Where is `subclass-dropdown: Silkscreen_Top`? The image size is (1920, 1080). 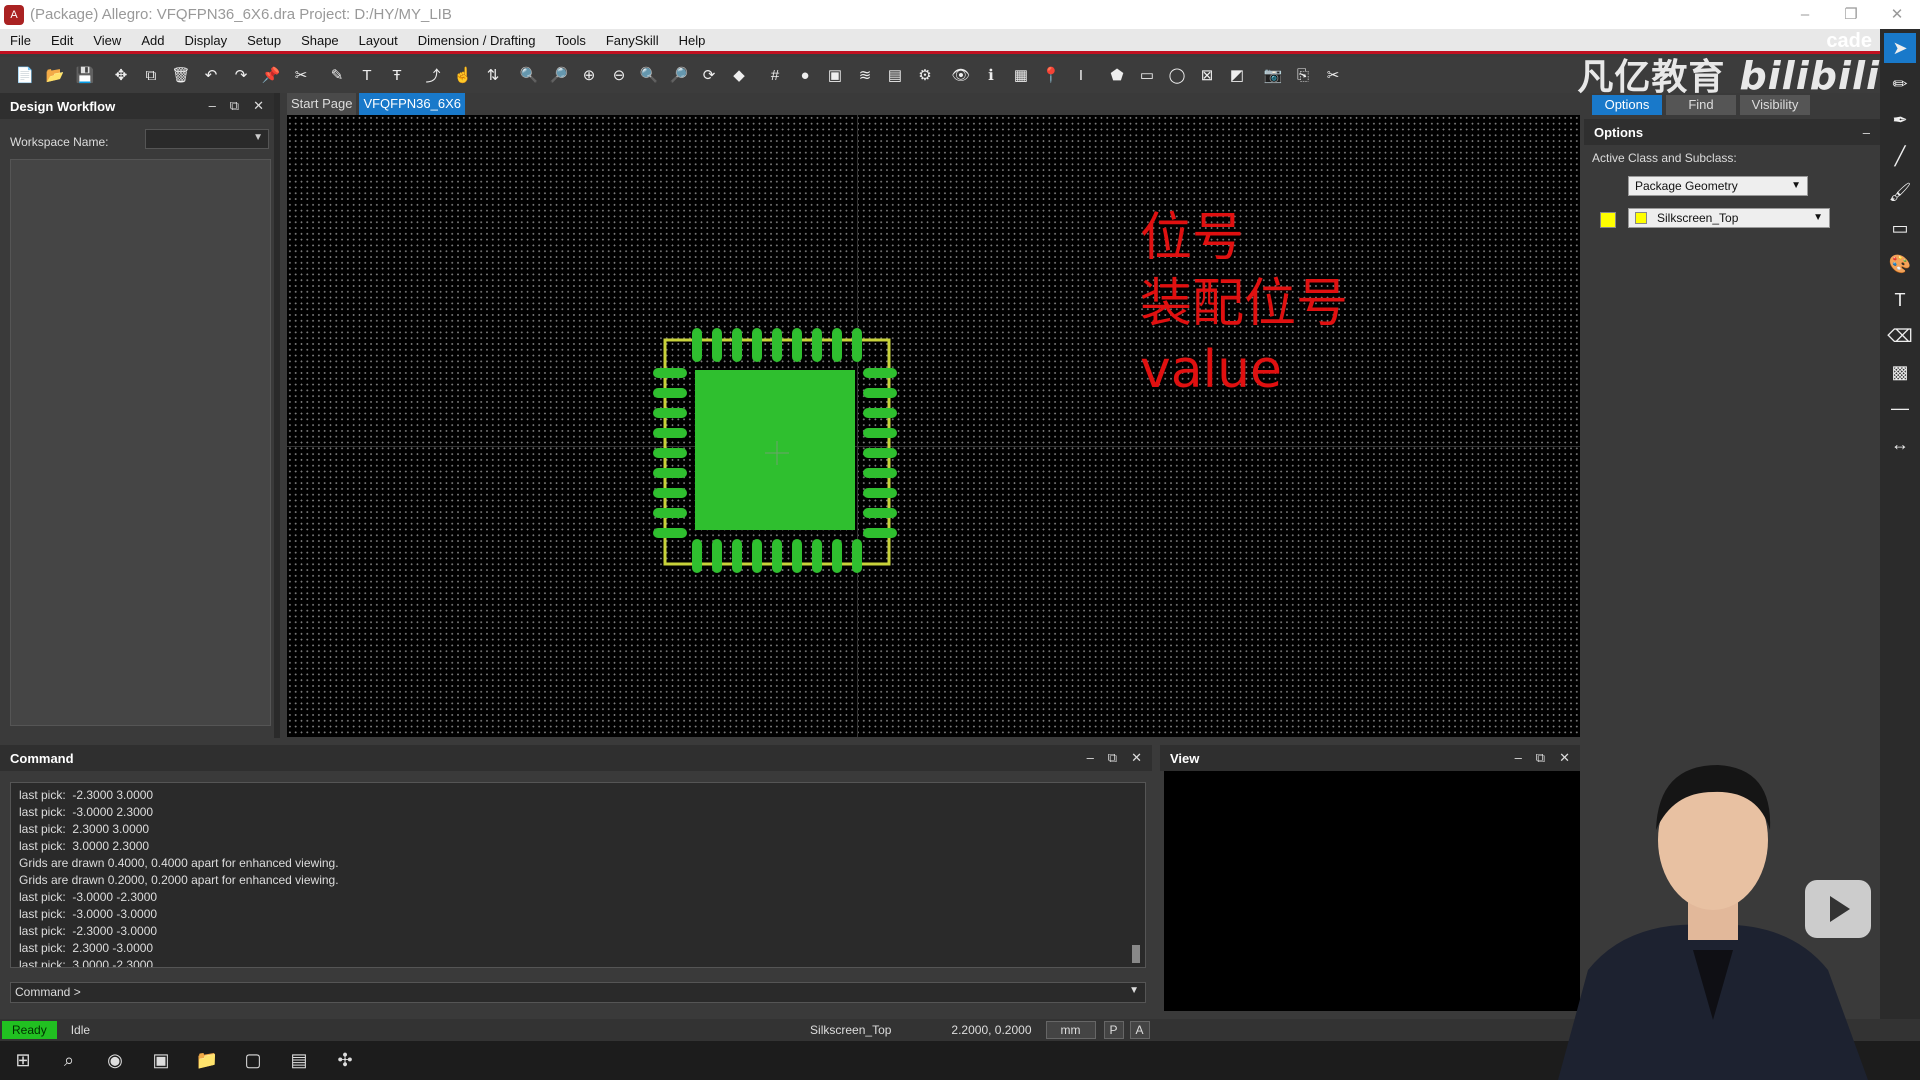
subclass-dropdown: Silkscreen_Top is located at coordinates (1729, 218).